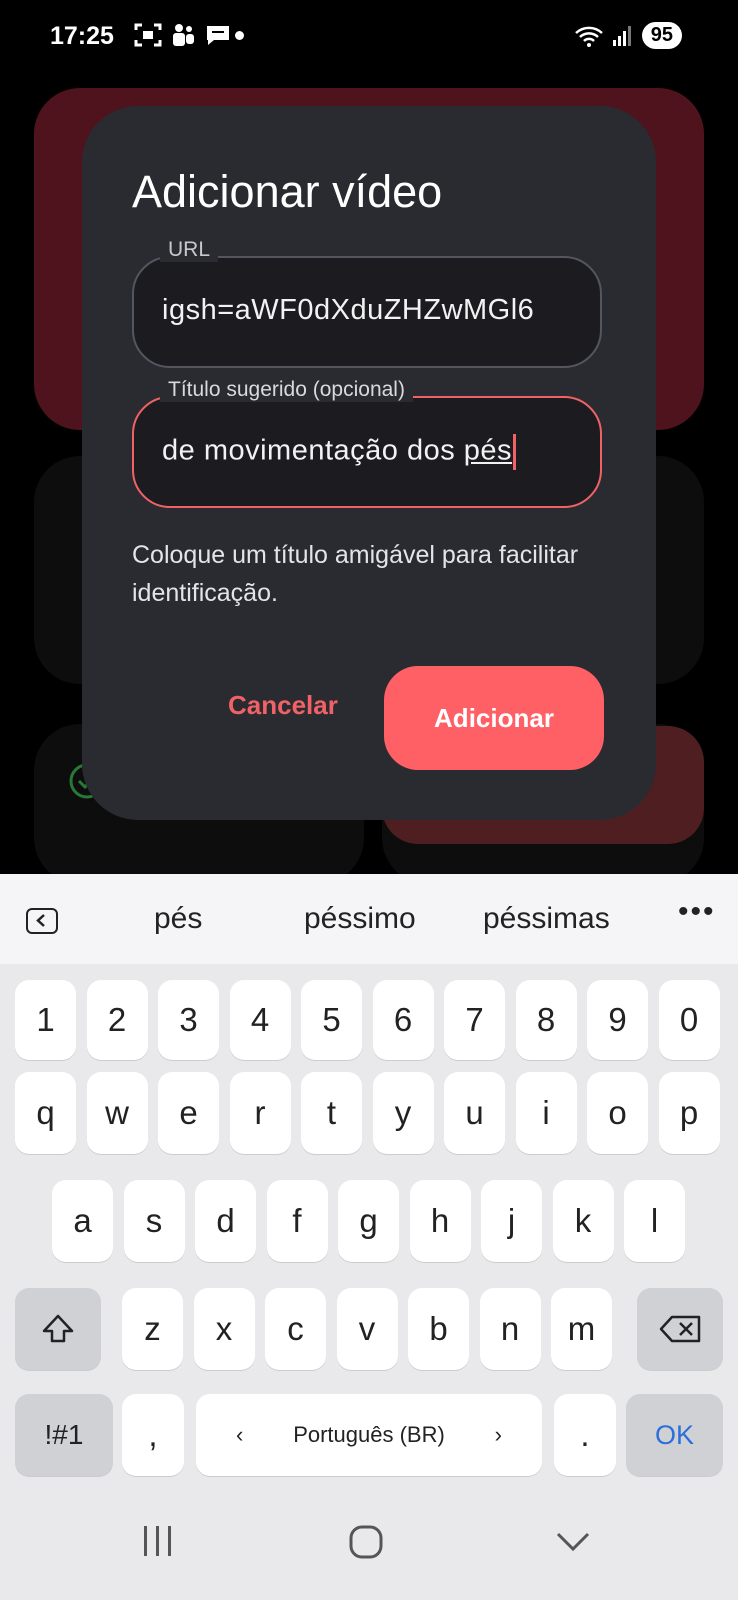  Describe the element at coordinates (498, 1434) in the screenshot. I see `language-next-icon: ›` at that location.